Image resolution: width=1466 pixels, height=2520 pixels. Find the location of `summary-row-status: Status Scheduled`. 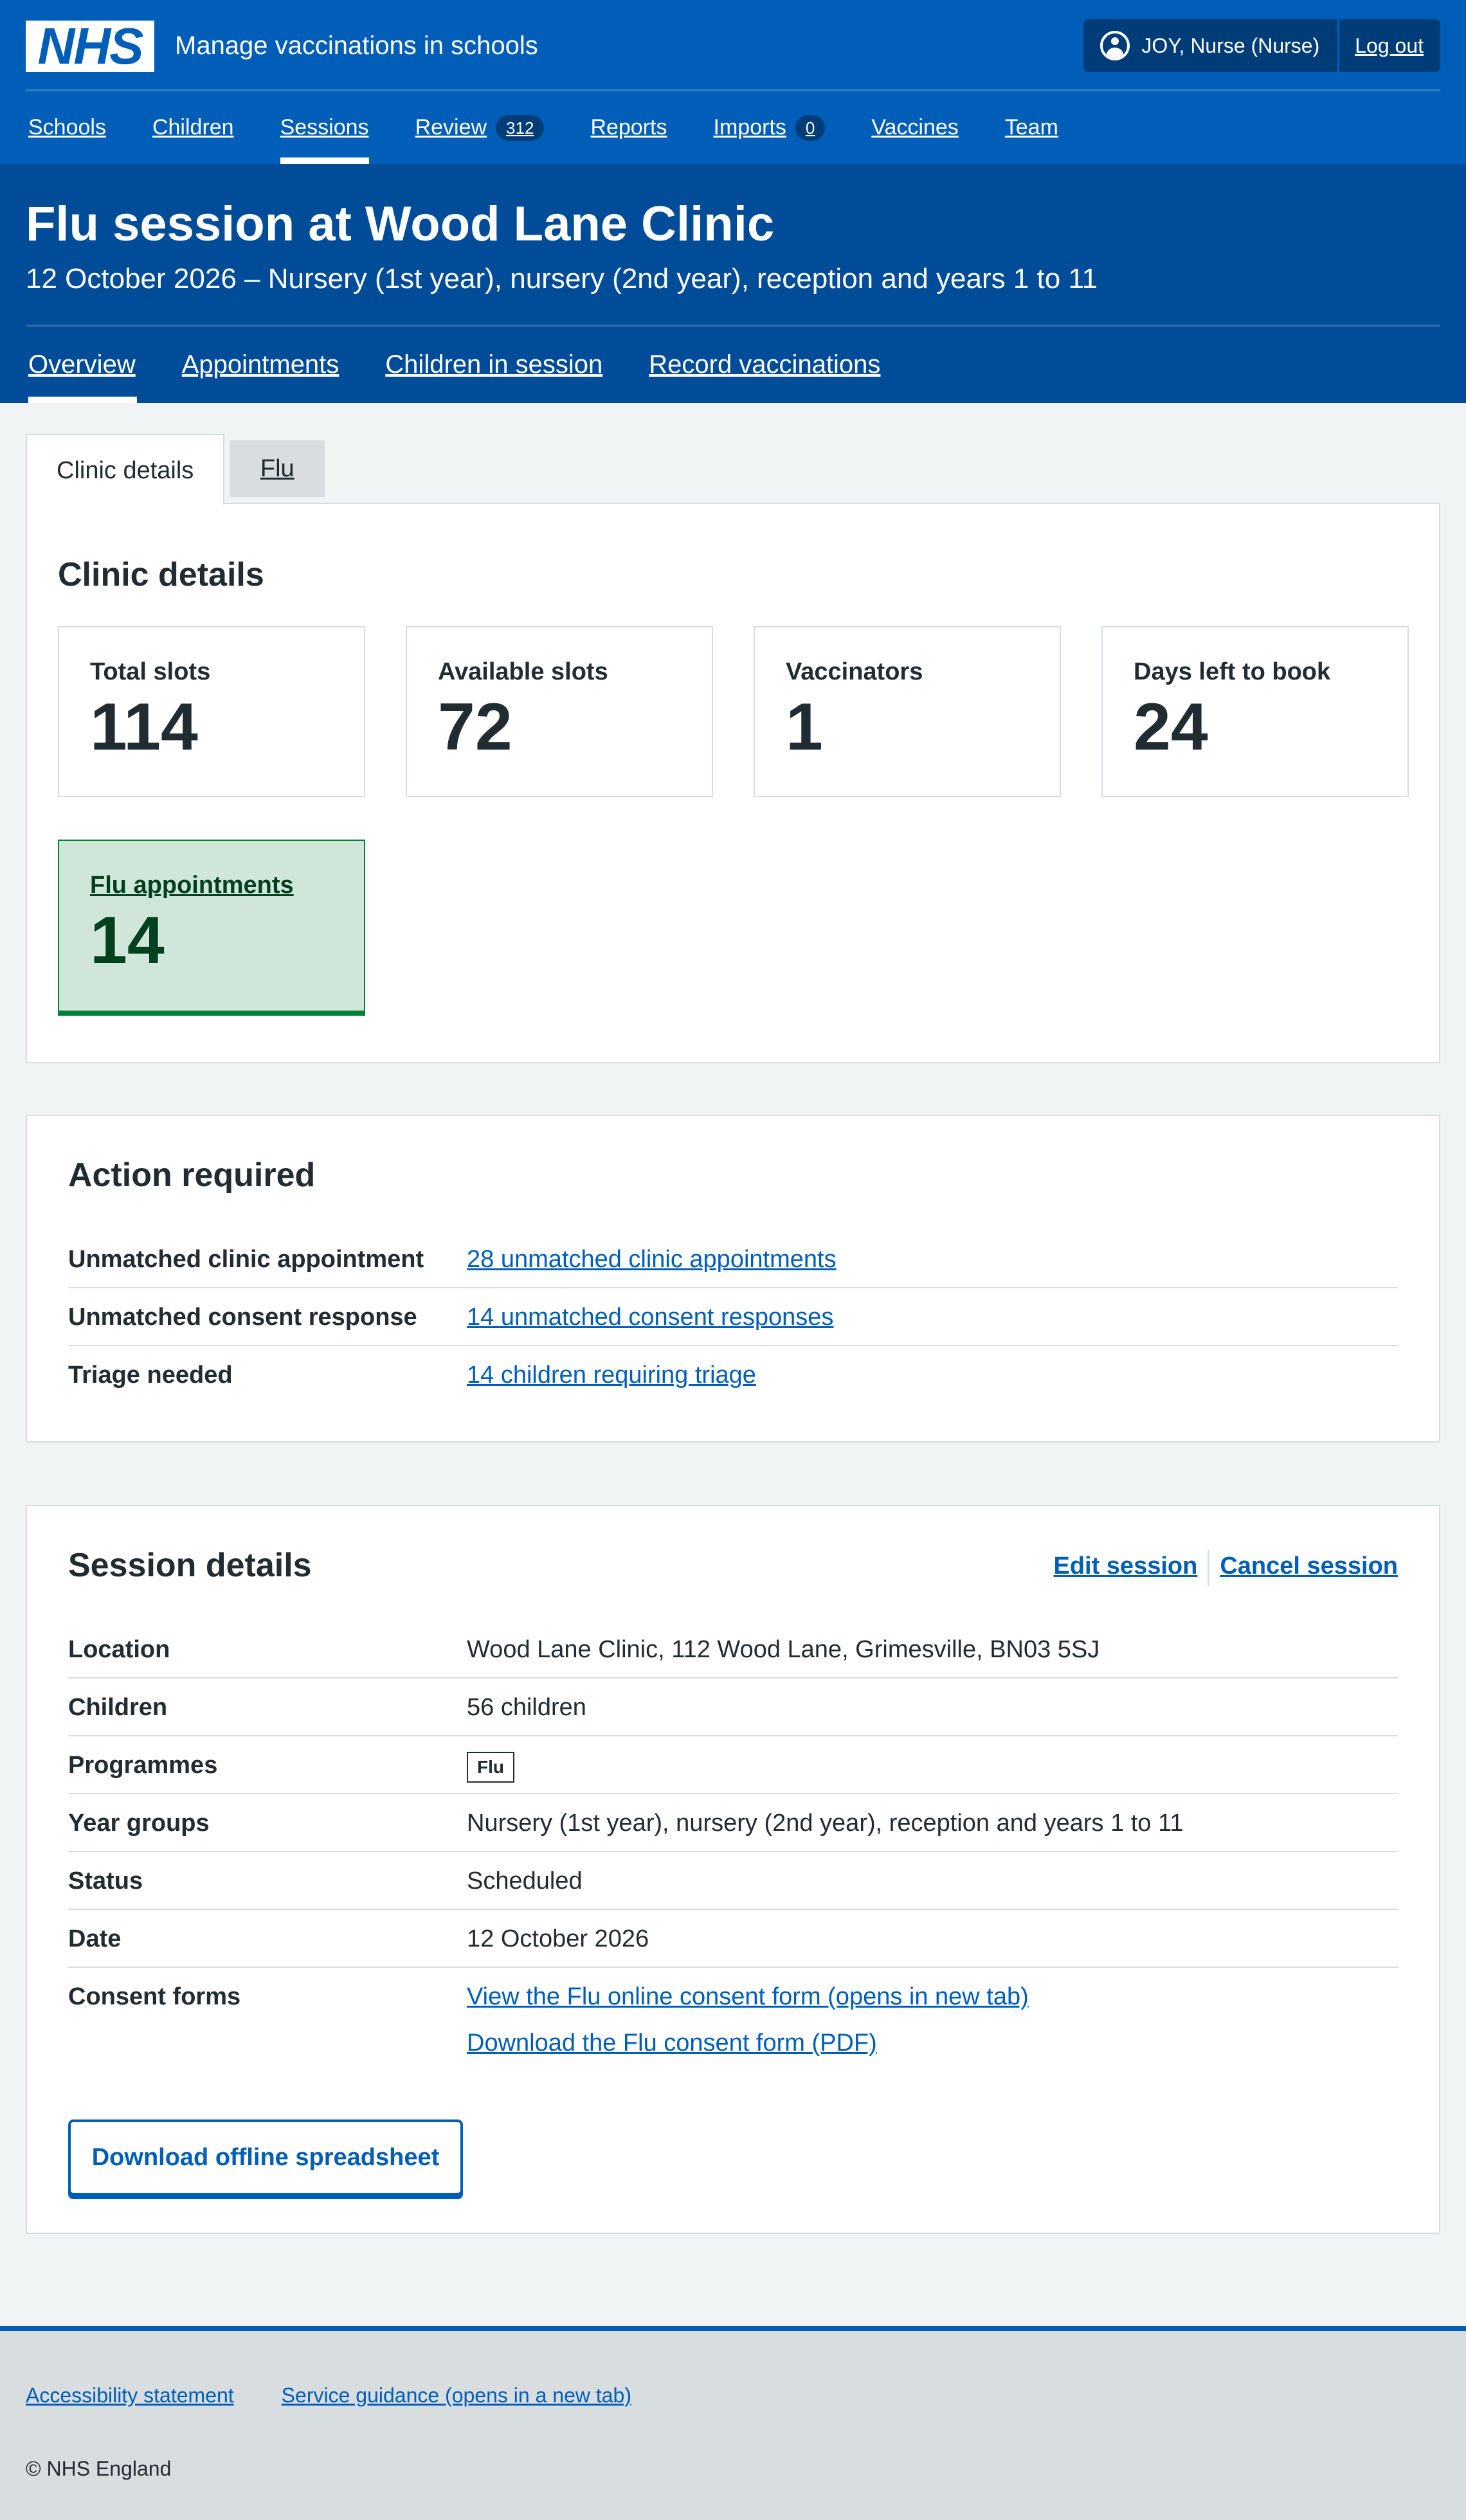

summary-row-status: Status Scheduled is located at coordinates (733, 1881).